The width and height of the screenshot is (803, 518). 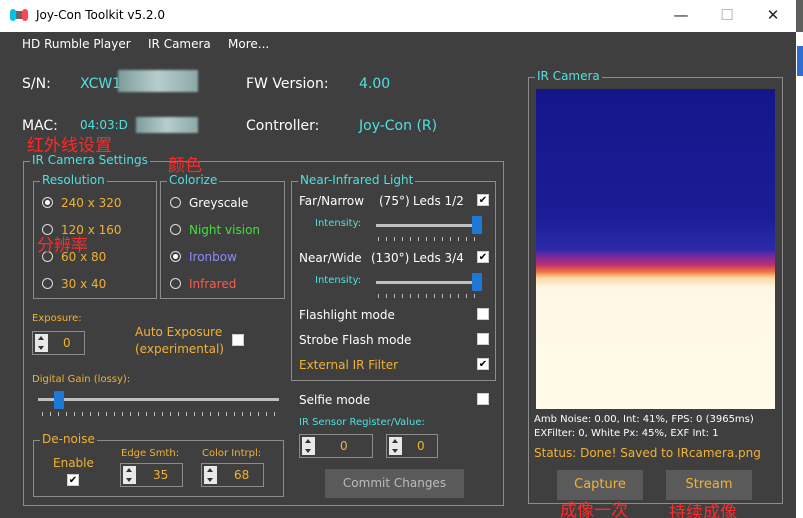 I want to click on colorize-option-ironbow: Ironbow, so click(x=213, y=257).